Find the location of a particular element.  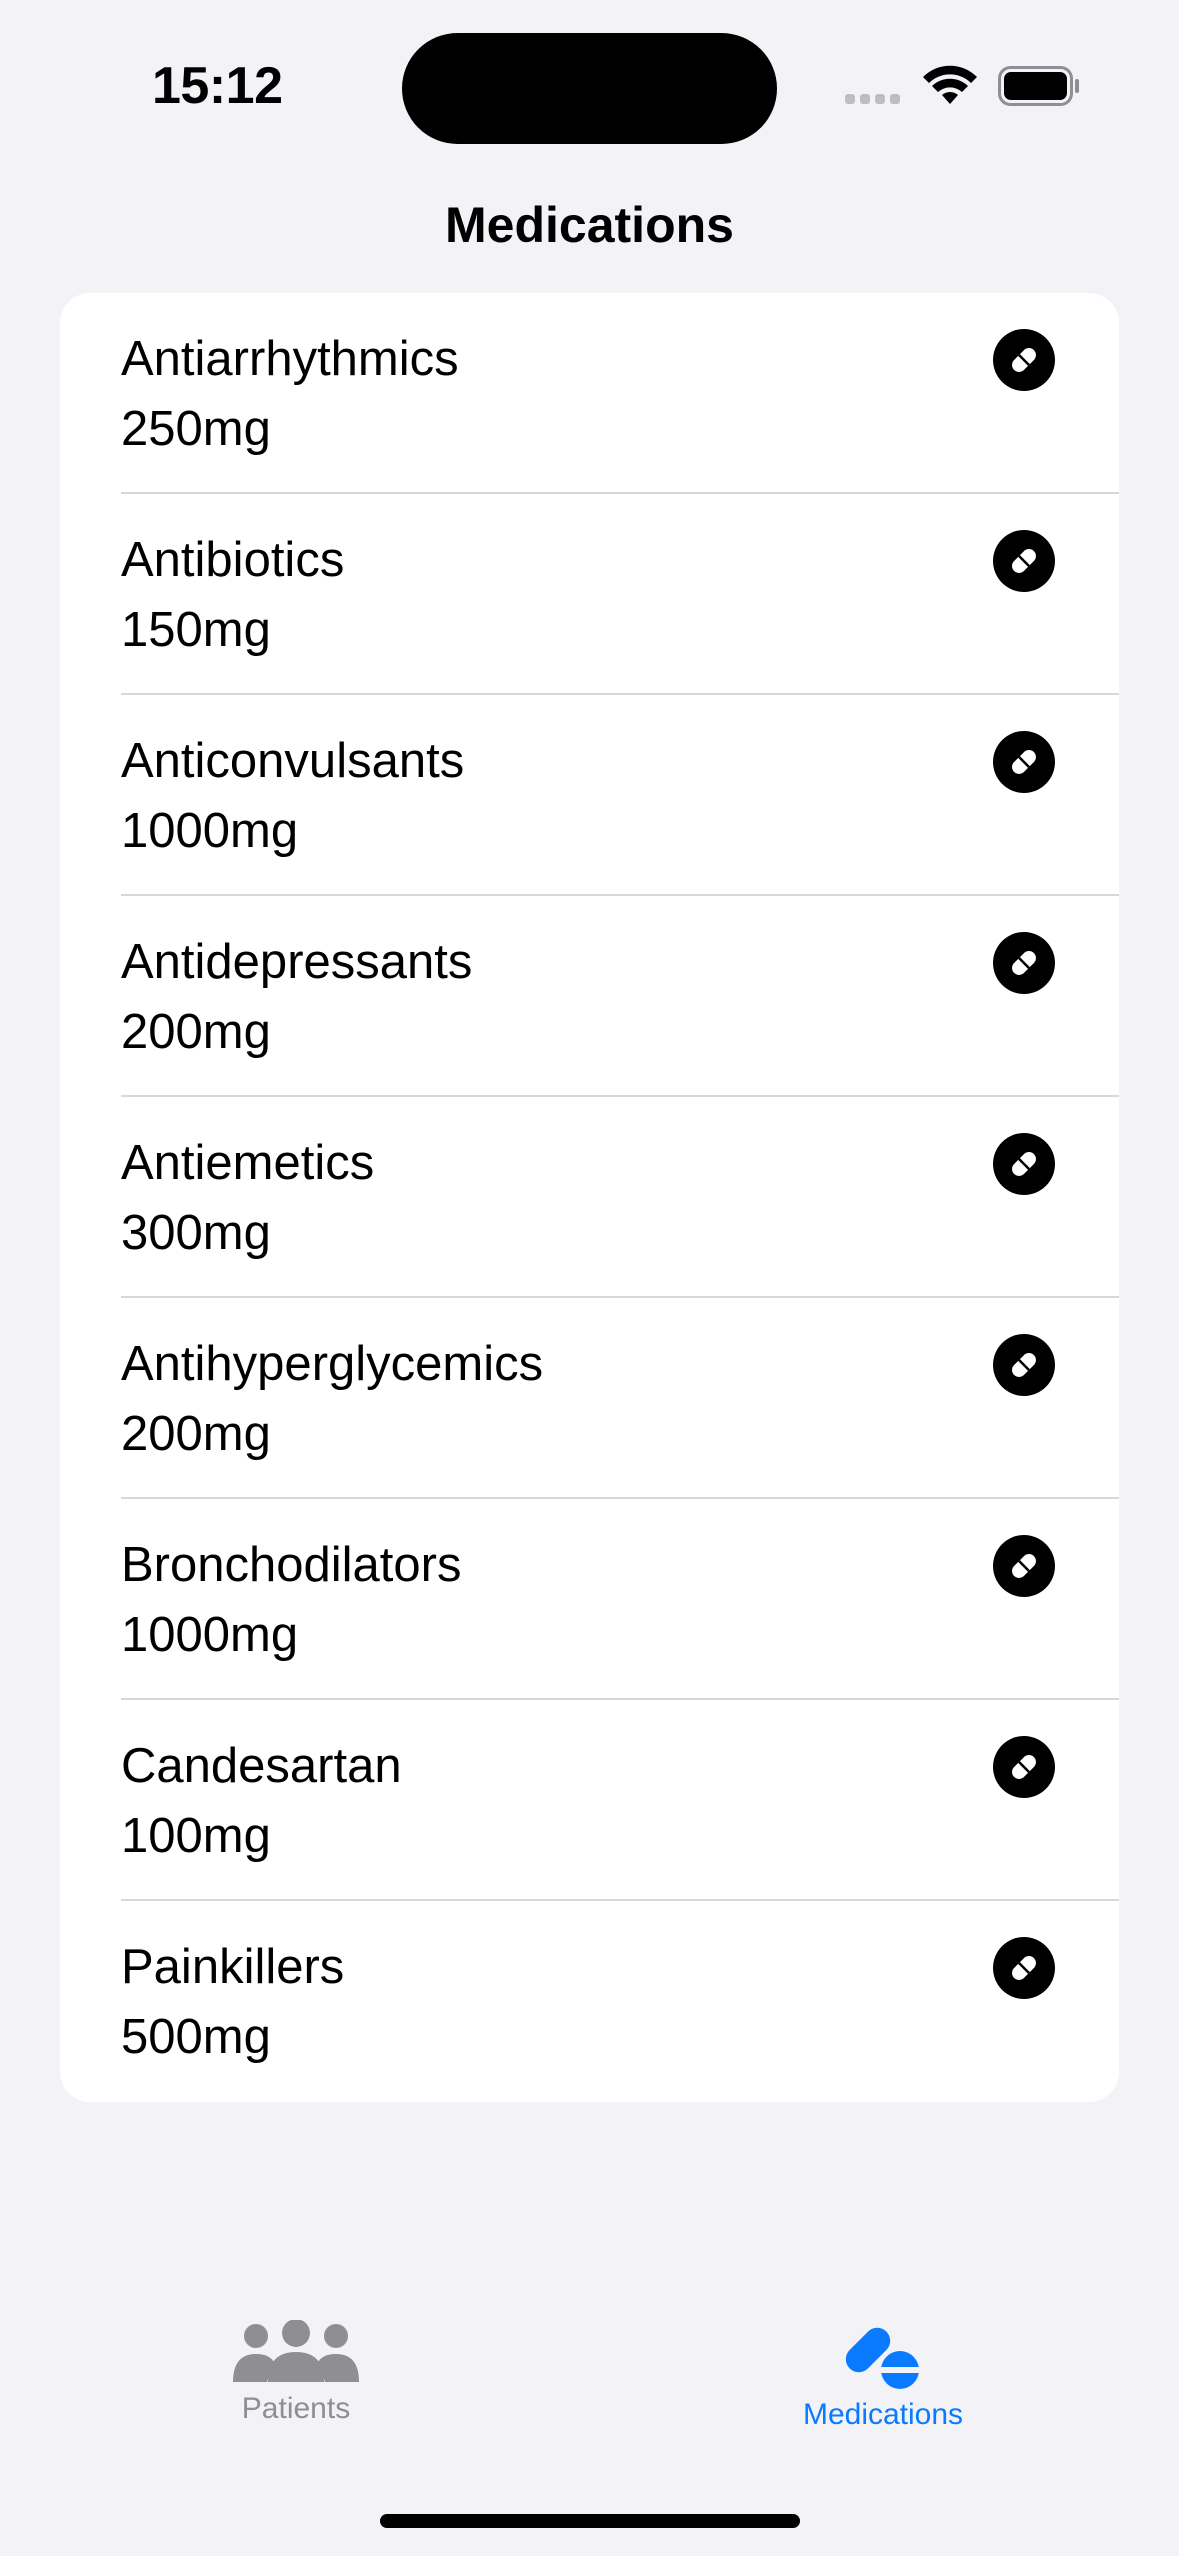

medication-name: Antiemetics is located at coordinates (248, 1163).